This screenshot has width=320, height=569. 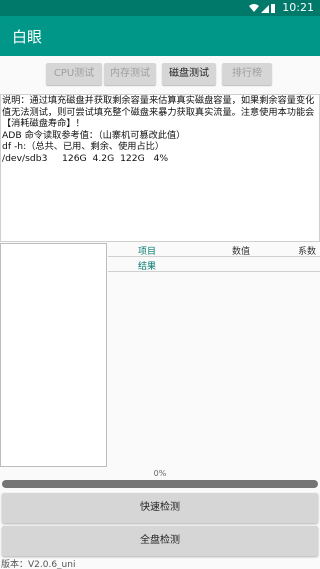 I want to click on header-item: 项目, so click(x=147, y=252).